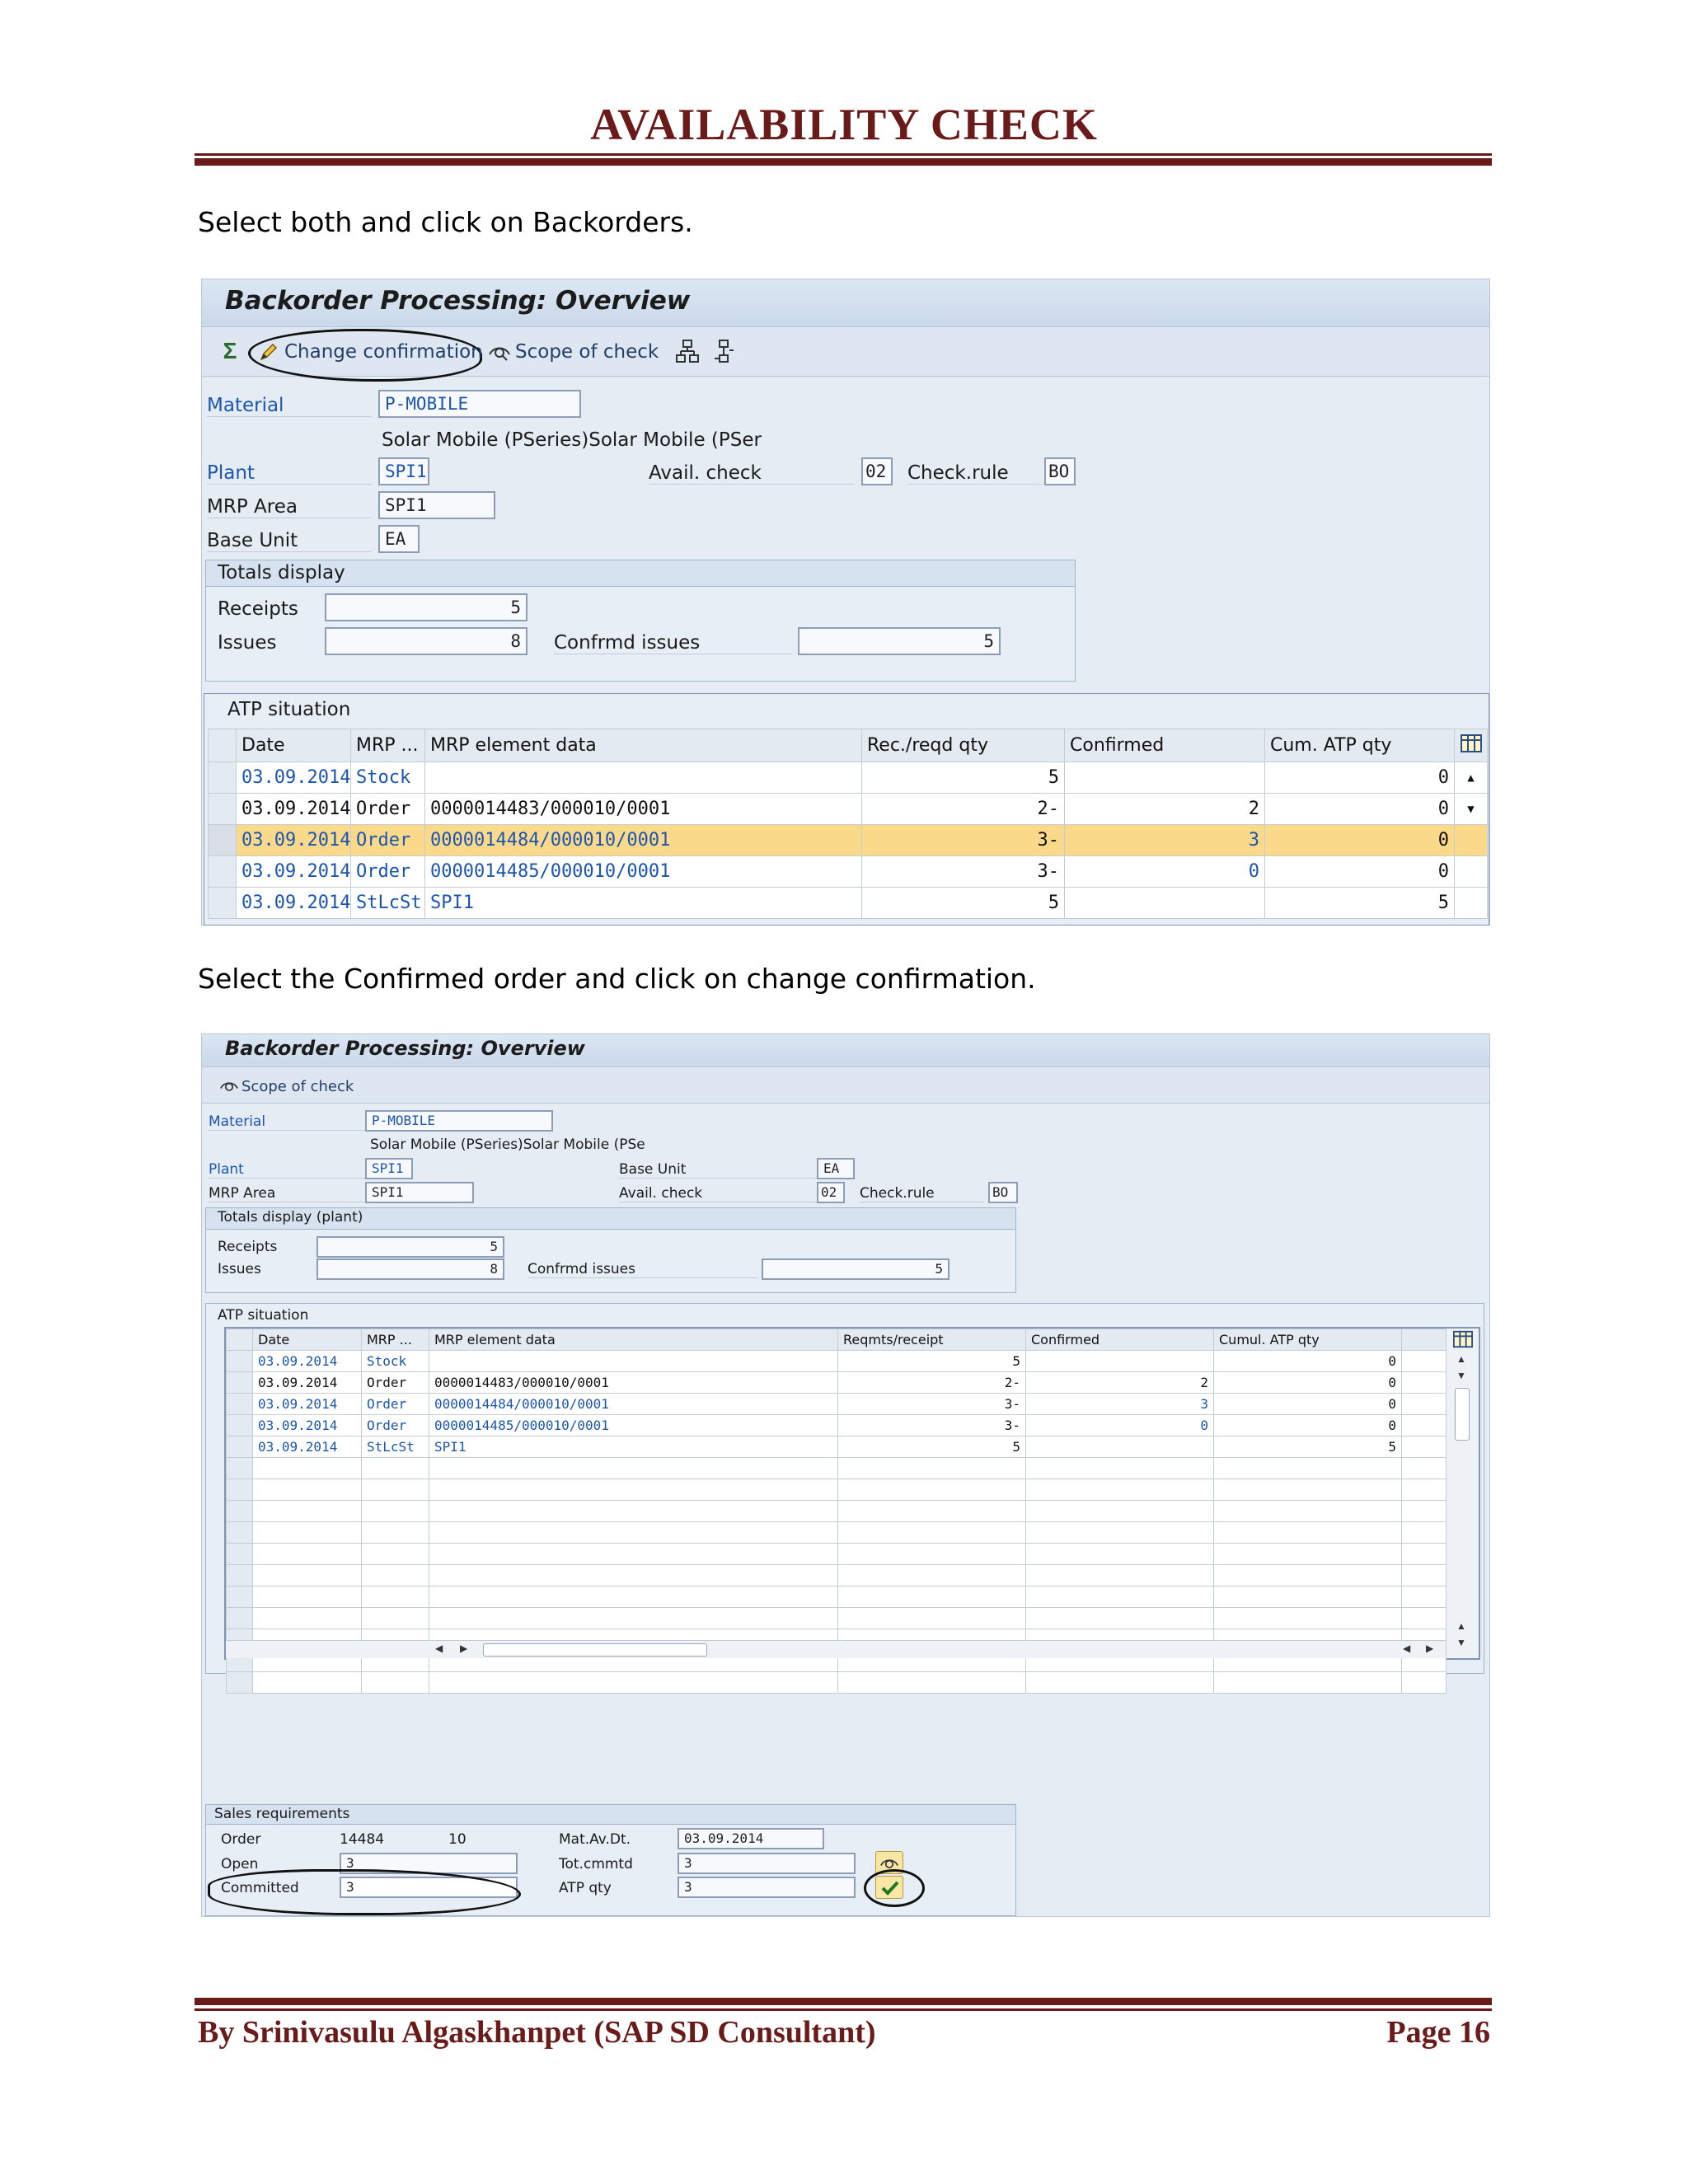  What do you see at coordinates (643, 778) in the screenshot?
I see `mrp-element-cell` at bounding box center [643, 778].